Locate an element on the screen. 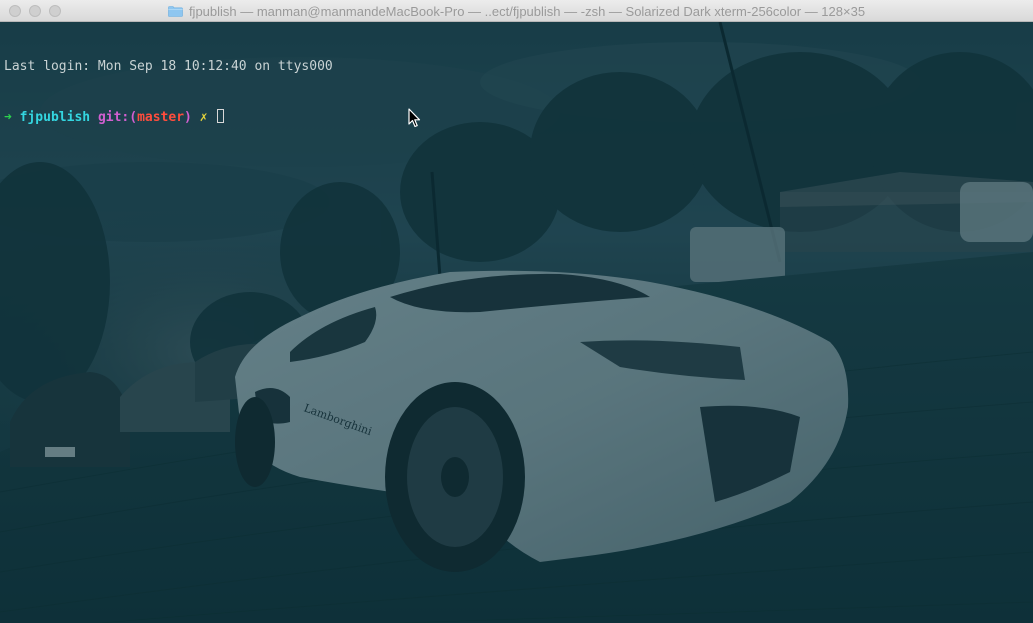  git-branch: master is located at coordinates (161, 117).